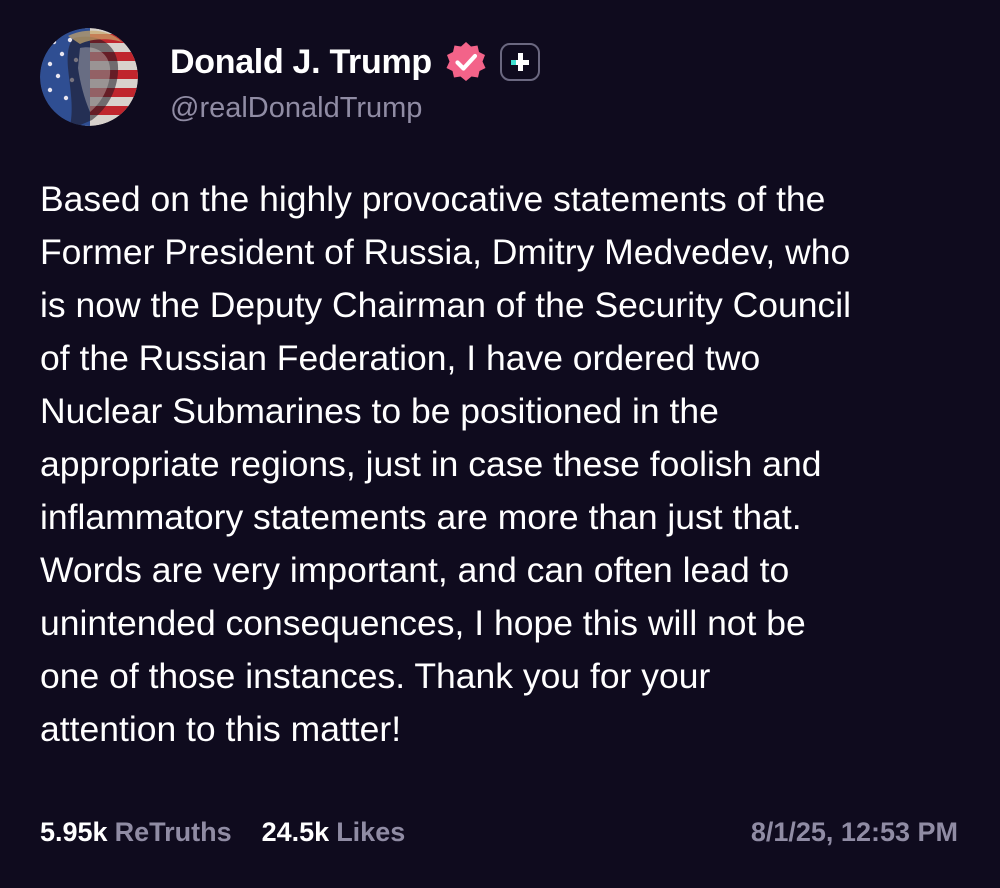  Describe the element at coordinates (371, 831) in the screenshot. I see `likes-label: Likes` at that location.